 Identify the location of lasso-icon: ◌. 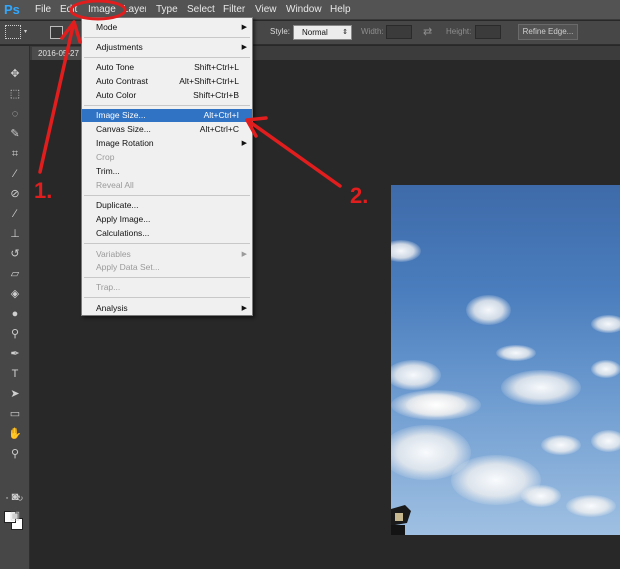
(15, 114).